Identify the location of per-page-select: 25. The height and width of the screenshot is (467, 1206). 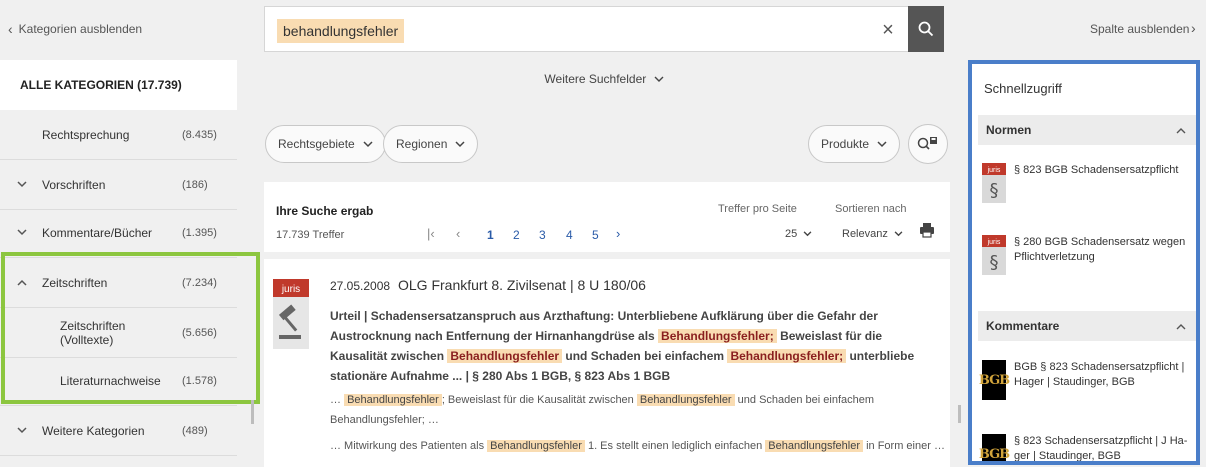
(798, 234).